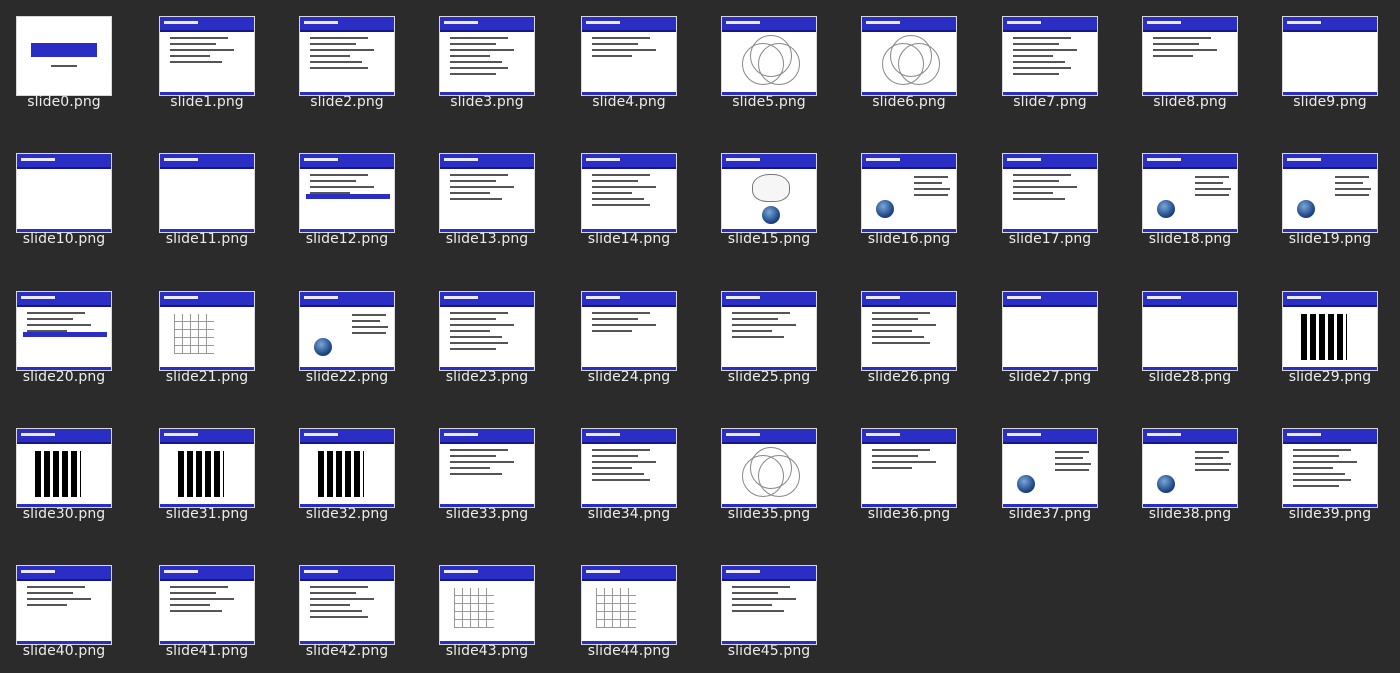 The image size is (1400, 673). I want to click on file-item: slide17.png, so click(1053, 198).